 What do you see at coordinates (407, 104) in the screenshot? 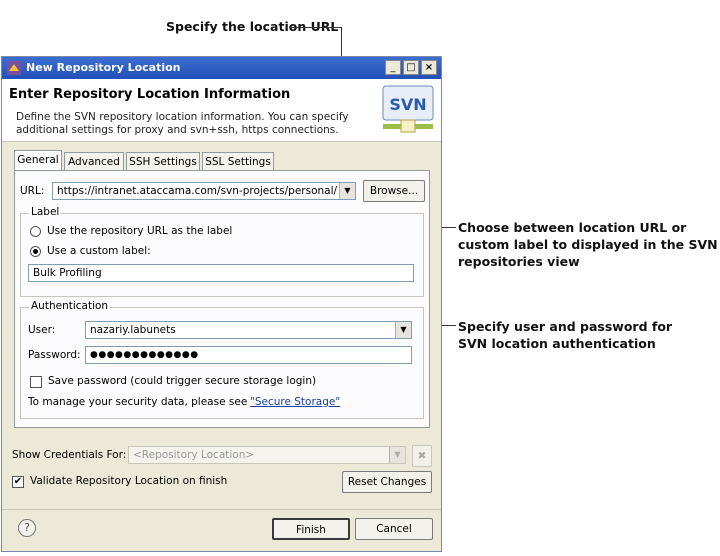
I see `svn-logo-text: SVN` at bounding box center [407, 104].